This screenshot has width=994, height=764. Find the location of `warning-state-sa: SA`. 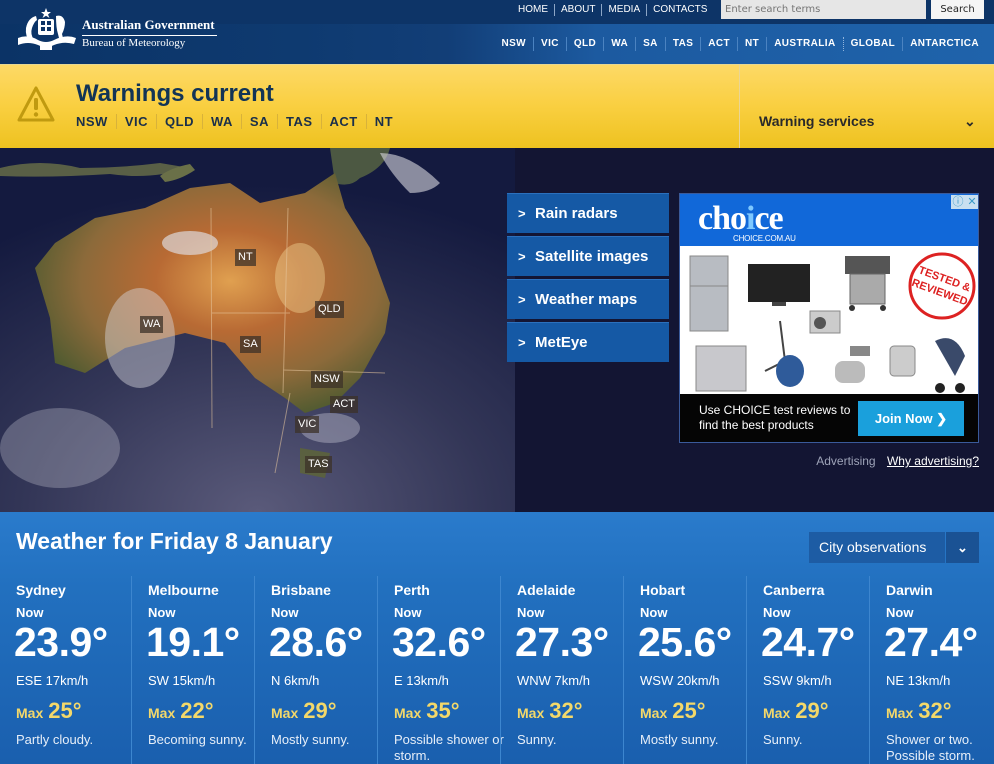

warning-state-sa: SA is located at coordinates (258, 121).